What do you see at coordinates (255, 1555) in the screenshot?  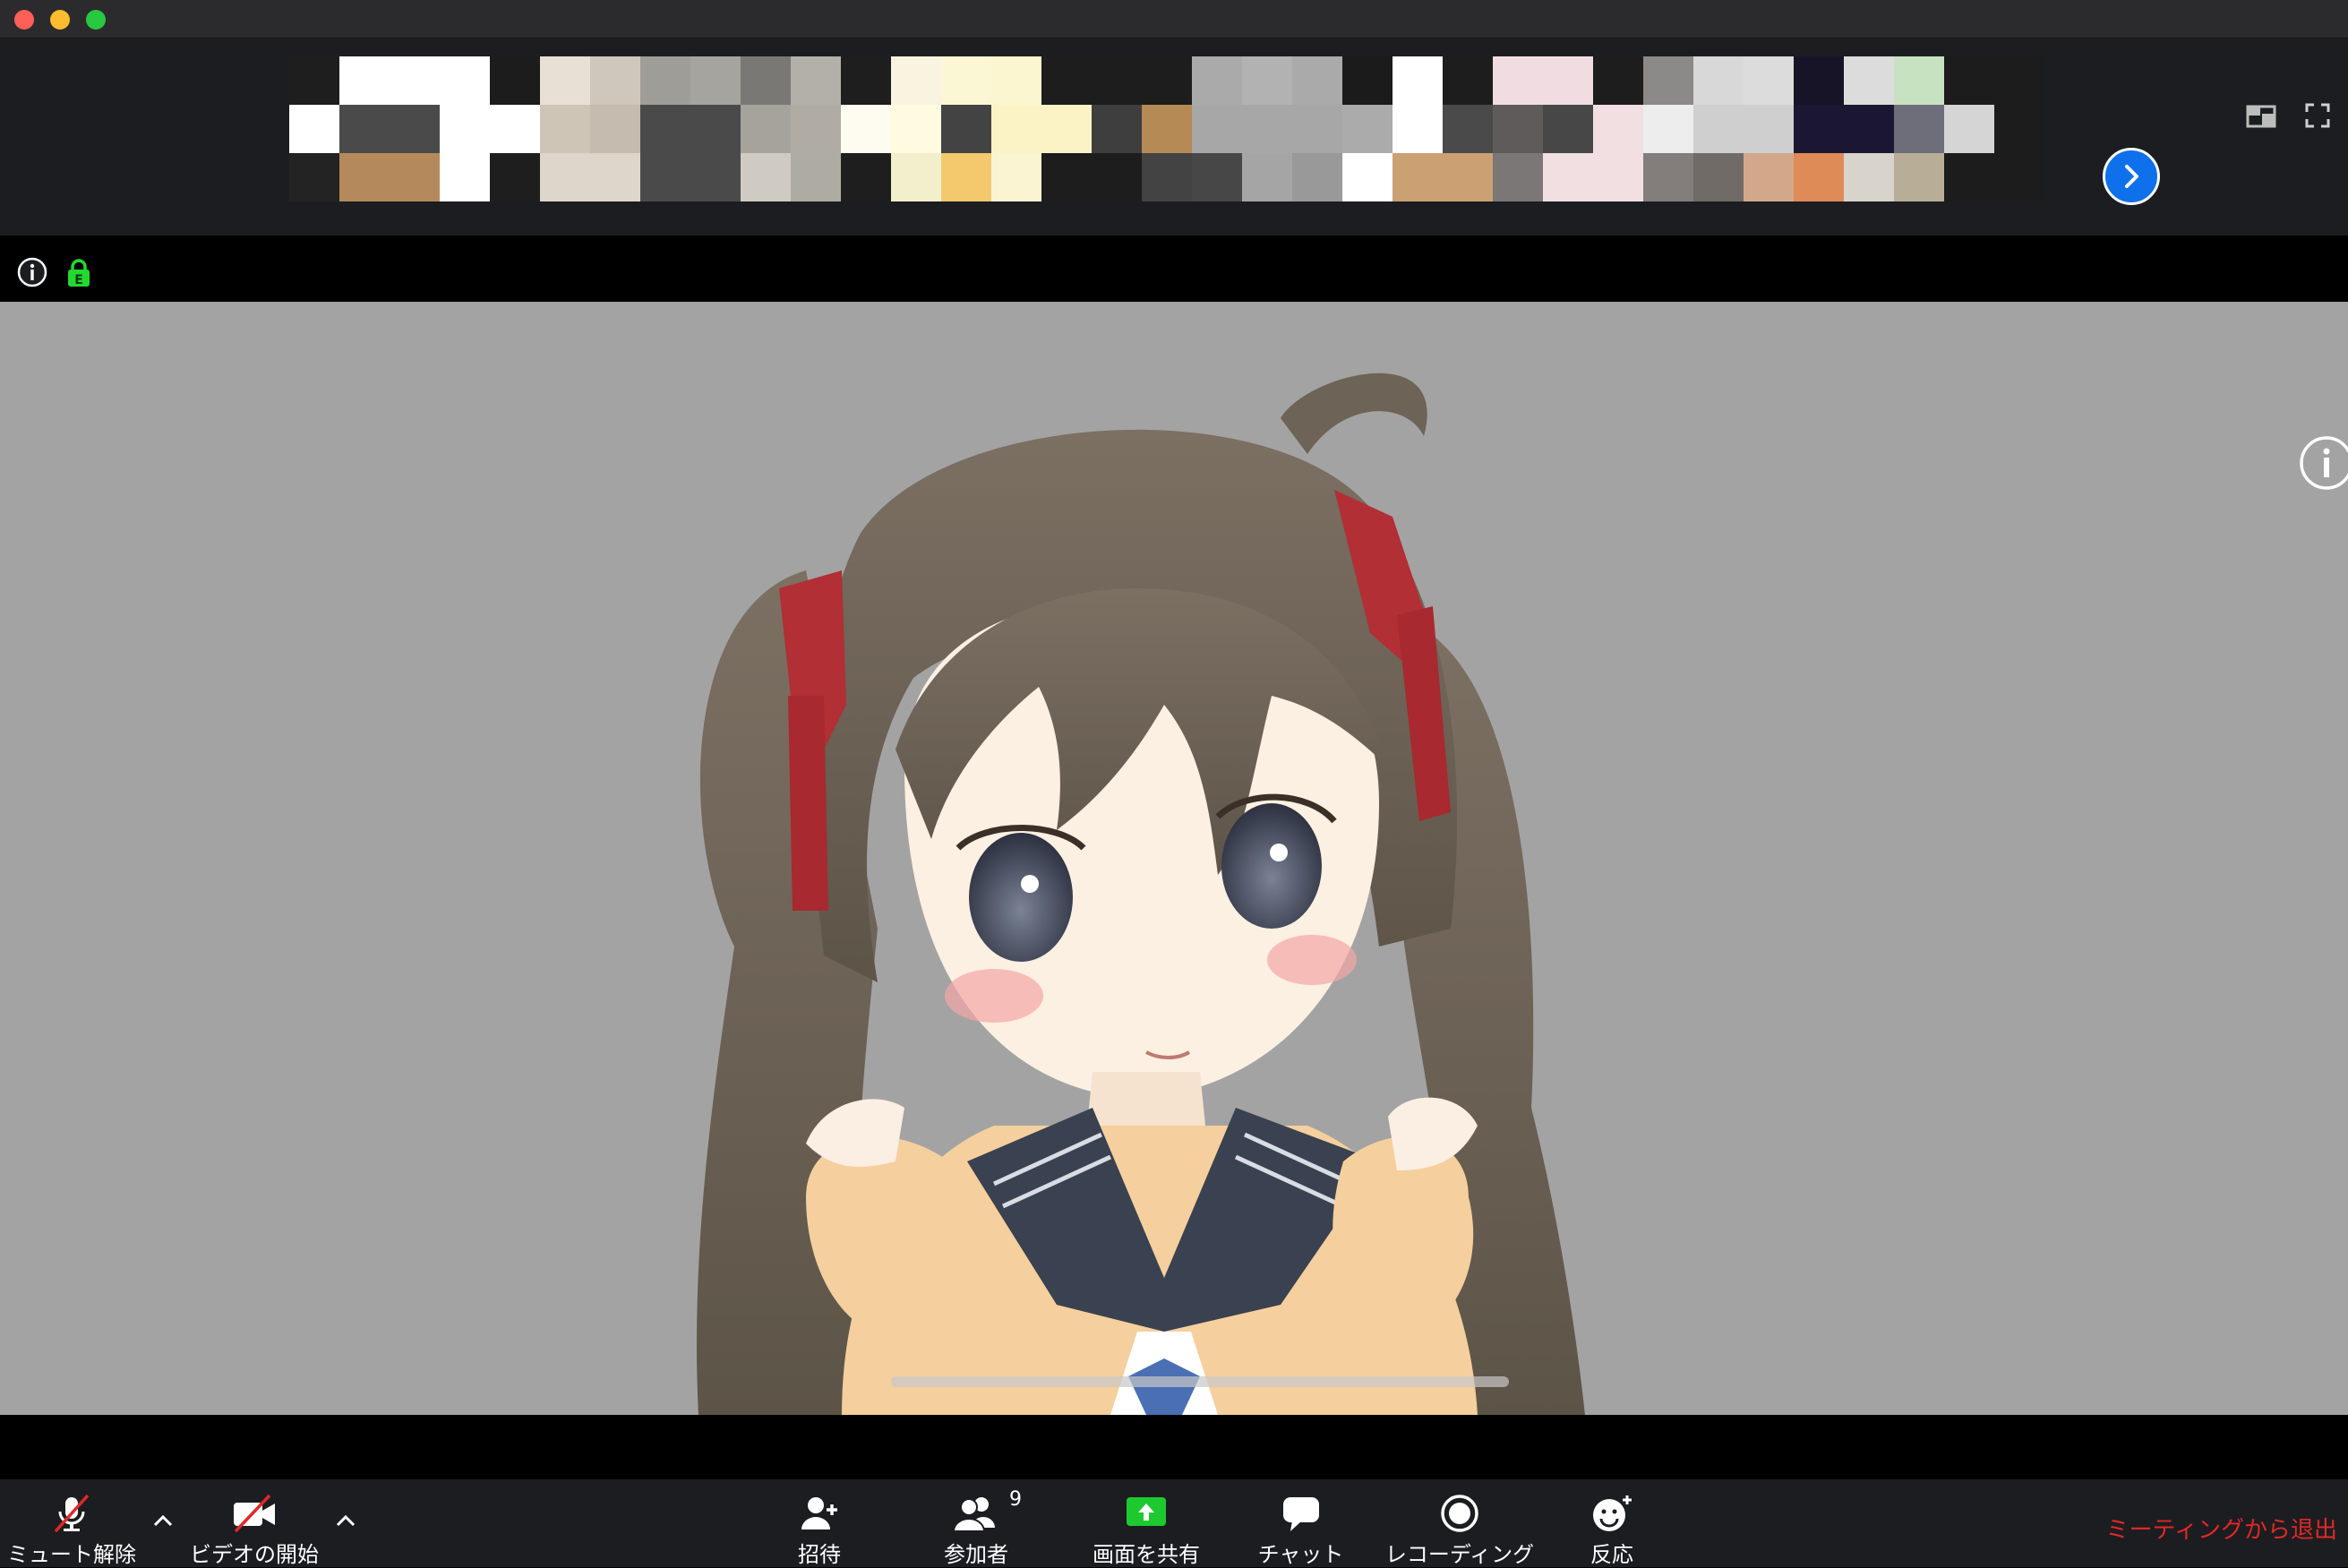 I see `start-video-label: ビデオの開始` at bounding box center [255, 1555].